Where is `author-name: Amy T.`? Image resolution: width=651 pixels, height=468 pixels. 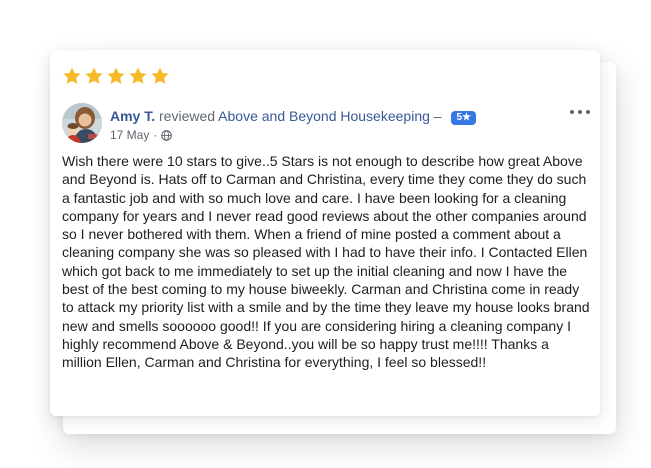 author-name: Amy T. is located at coordinates (132, 116).